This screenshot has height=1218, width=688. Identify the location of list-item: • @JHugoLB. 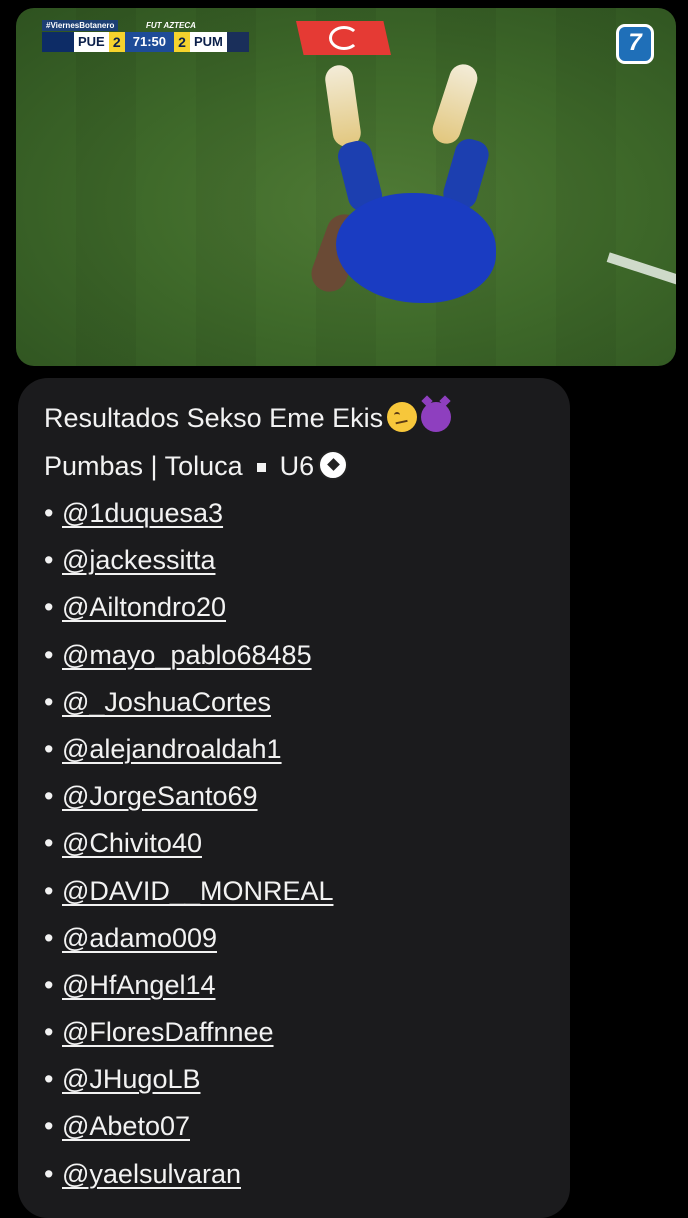
(188, 1079).